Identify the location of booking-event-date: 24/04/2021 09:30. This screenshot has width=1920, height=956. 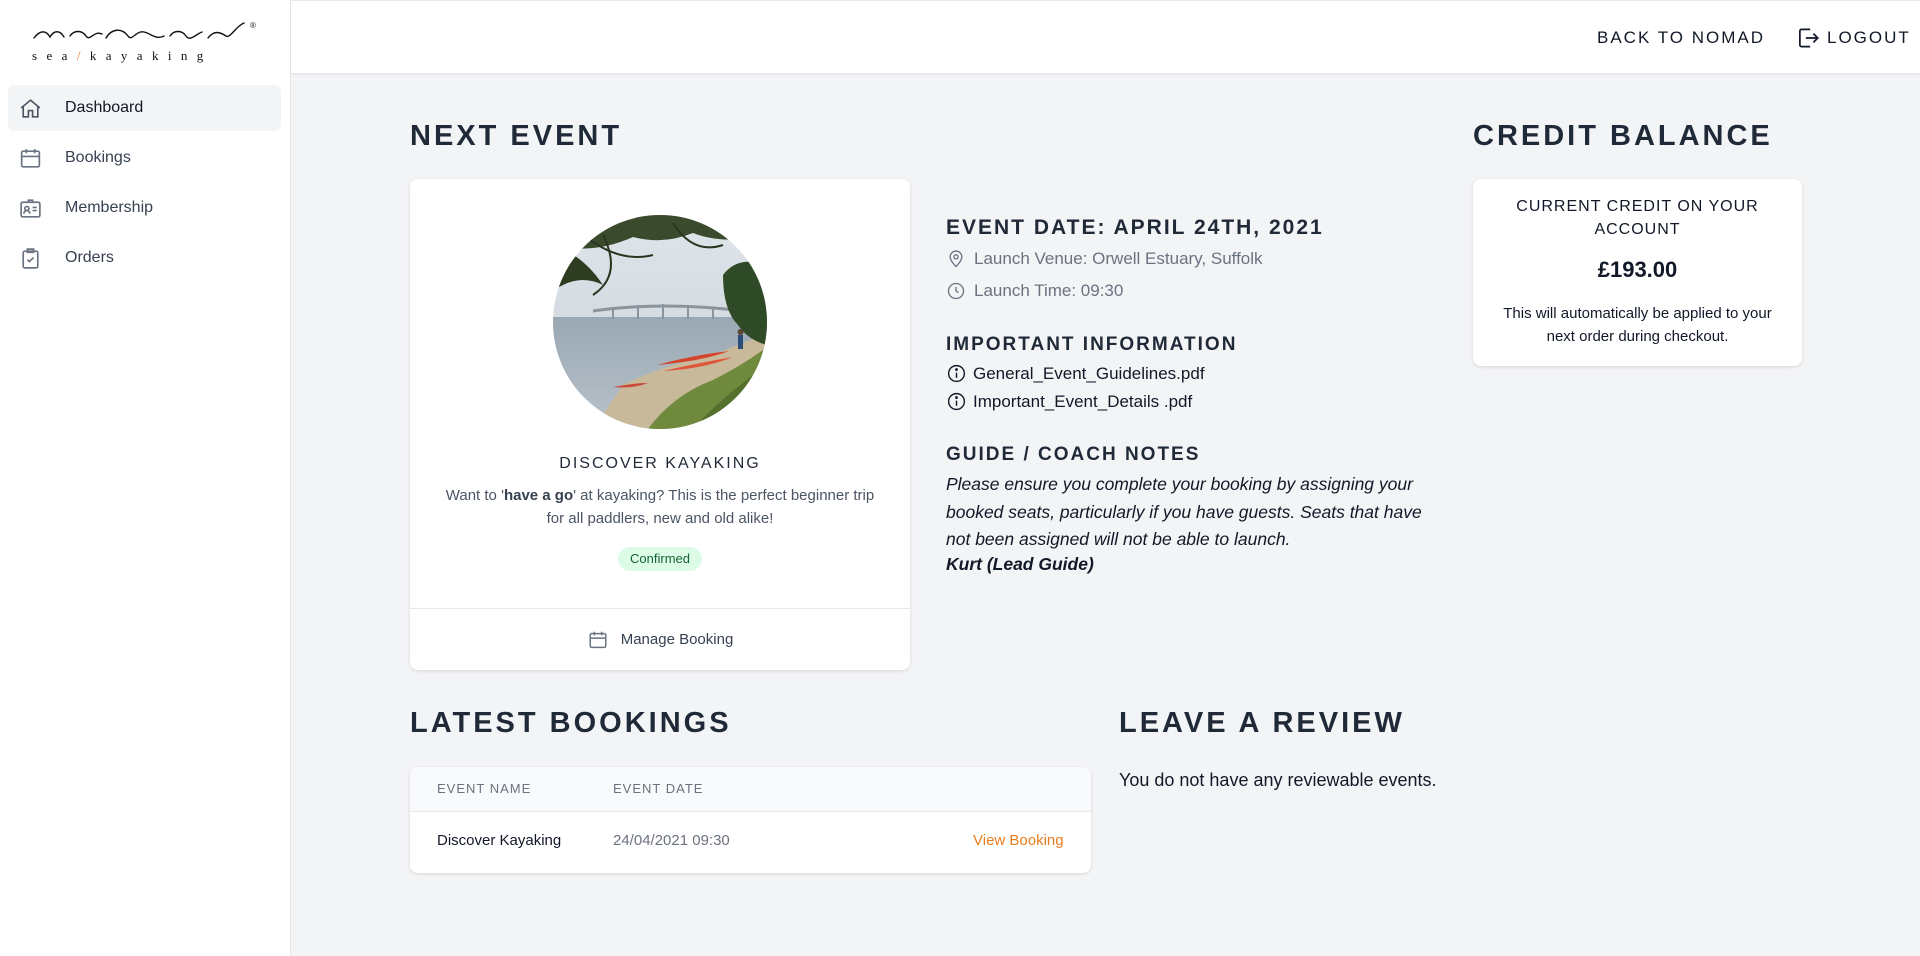
(671, 840).